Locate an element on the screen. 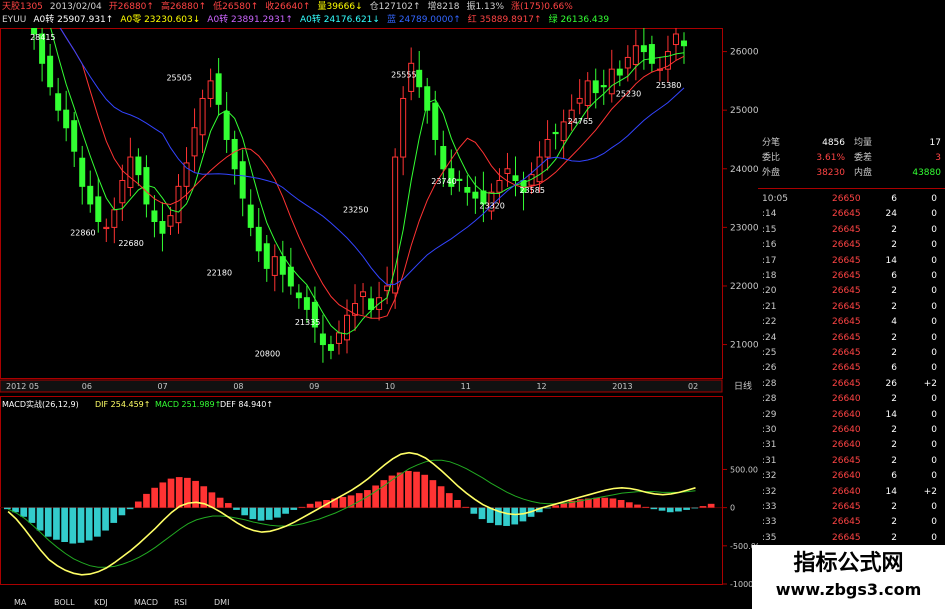 The width and height of the screenshot is (945, 609). quote-row: 分笔 4856 均量 17 is located at coordinates (851, 143).